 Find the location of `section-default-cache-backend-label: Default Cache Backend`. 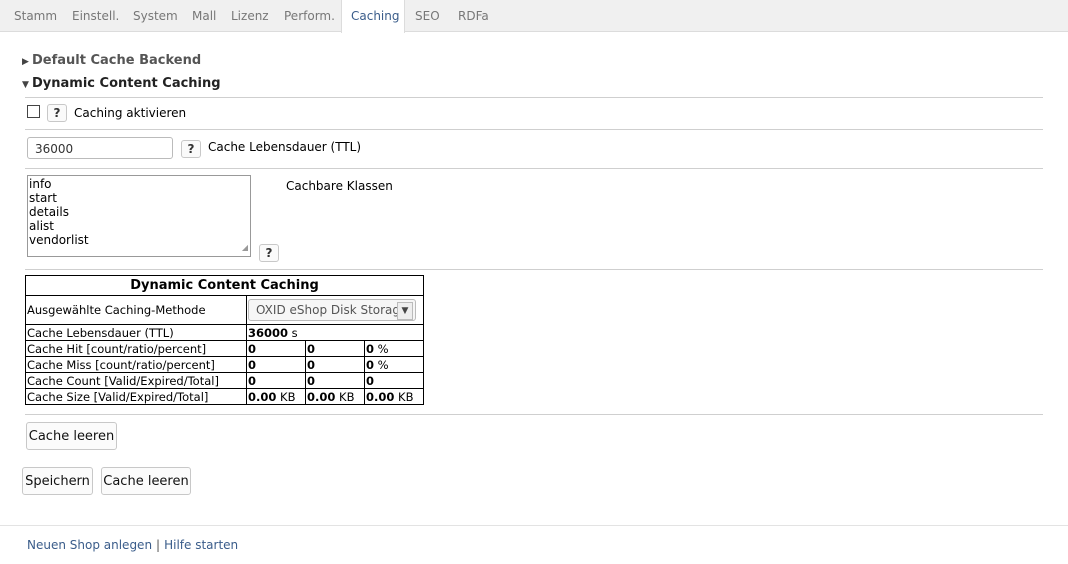

section-default-cache-backend-label: Default Cache Backend is located at coordinates (117, 60).